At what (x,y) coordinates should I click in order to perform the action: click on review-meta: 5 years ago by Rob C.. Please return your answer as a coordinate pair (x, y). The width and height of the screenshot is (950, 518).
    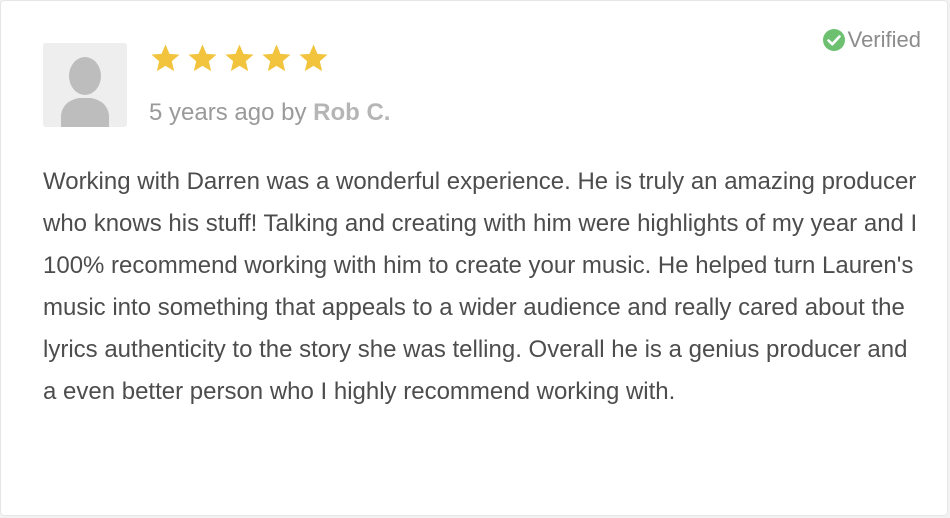
    Looking at the image, I should click on (269, 113).